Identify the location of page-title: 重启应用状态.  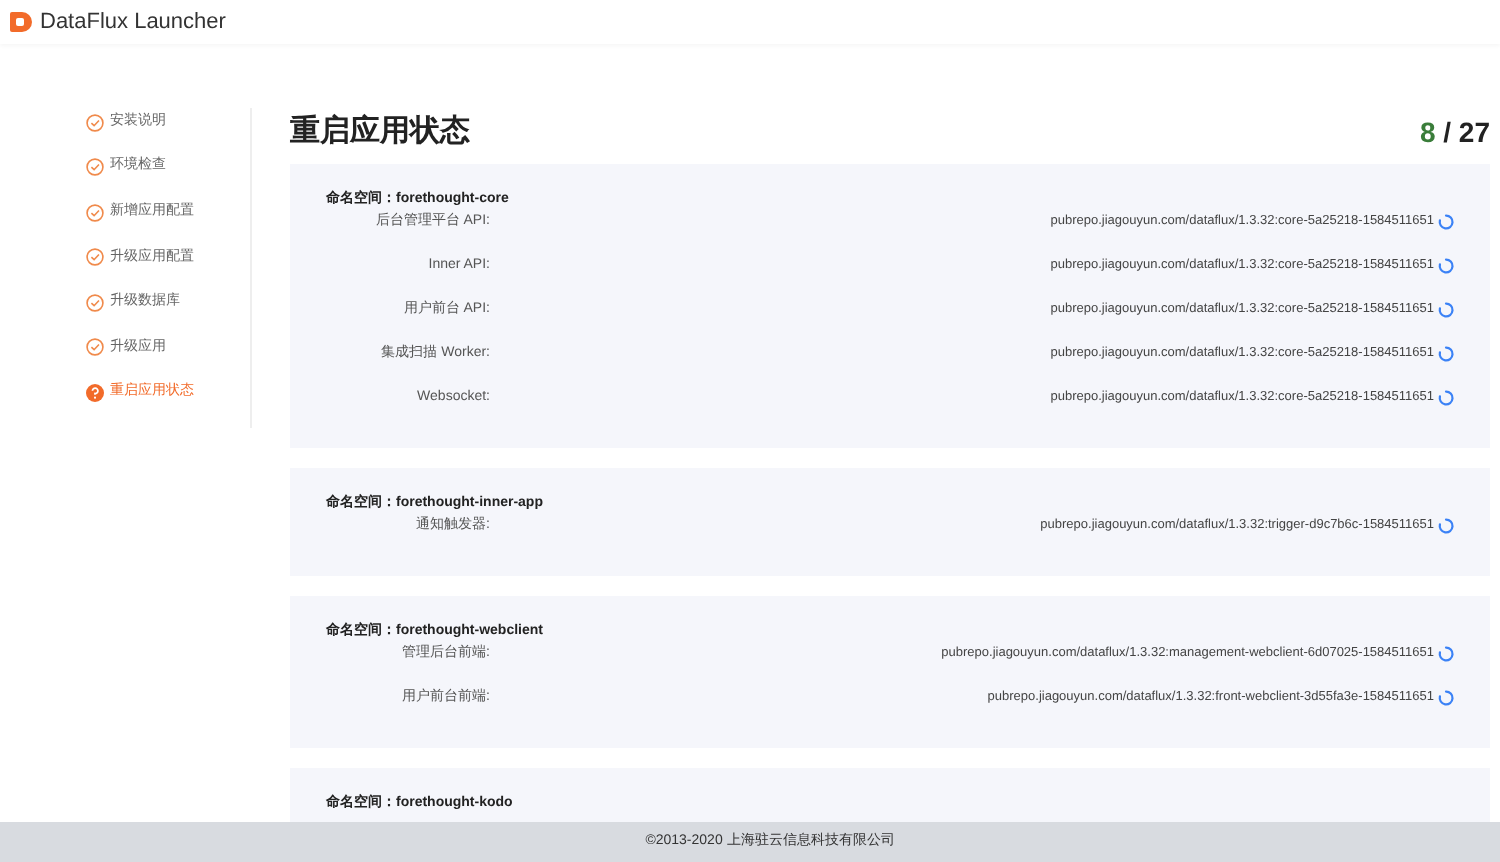
(380, 131).